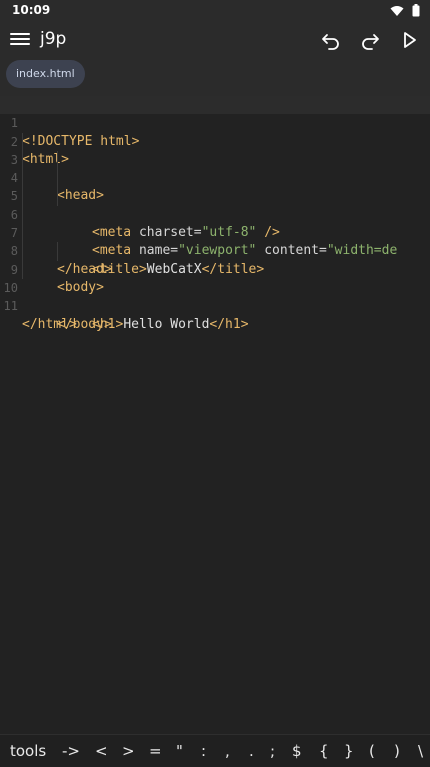  Describe the element at coordinates (215, 40) in the screenshot. I see `app-toolbar: j9p` at that location.